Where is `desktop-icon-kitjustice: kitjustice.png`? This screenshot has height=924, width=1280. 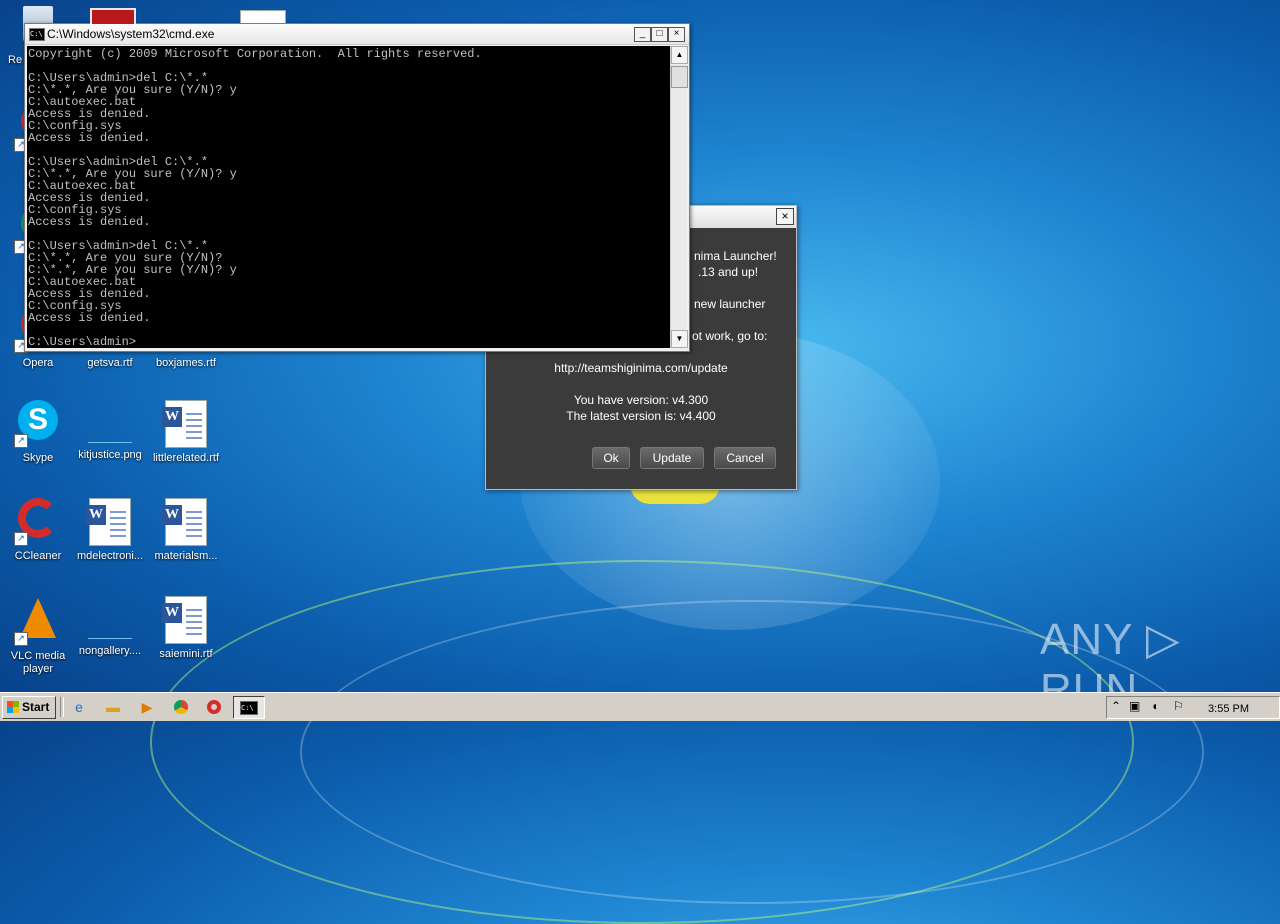 desktop-icon-kitjustice: kitjustice.png is located at coordinates (110, 430).